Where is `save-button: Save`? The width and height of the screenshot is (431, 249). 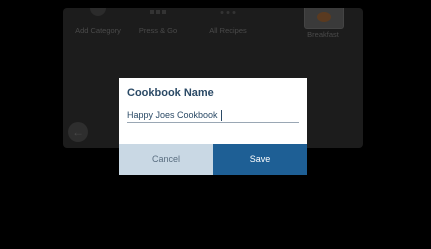 save-button: Save is located at coordinates (260, 159).